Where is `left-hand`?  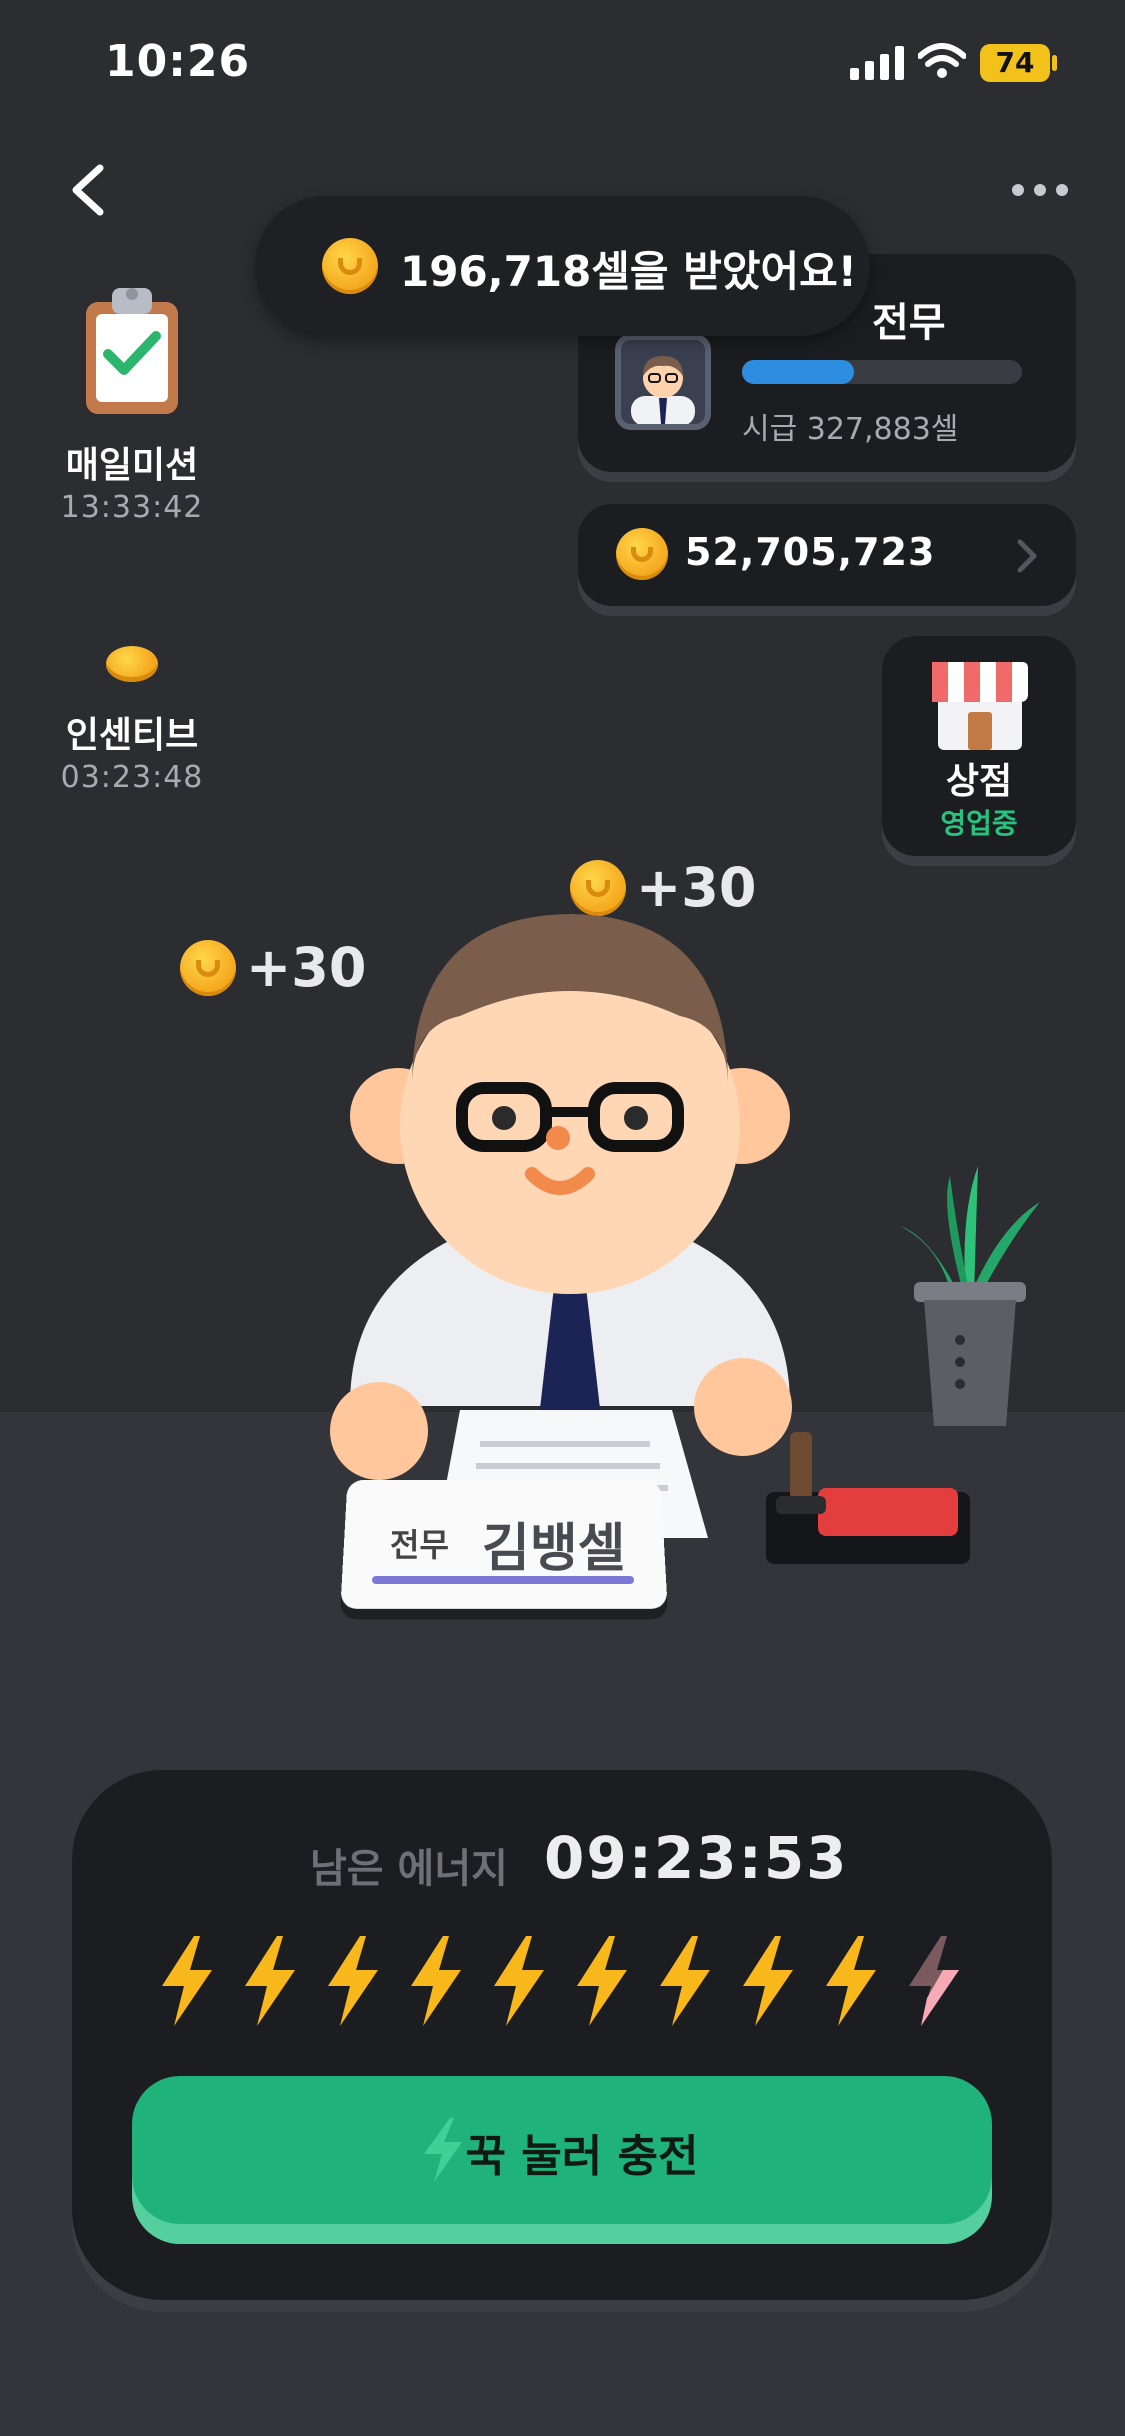
left-hand is located at coordinates (379, 1431).